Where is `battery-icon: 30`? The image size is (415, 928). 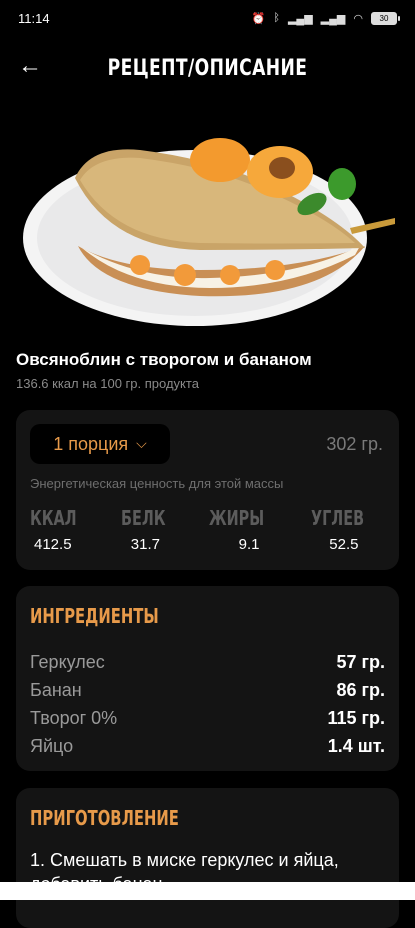
battery-icon: 30 is located at coordinates (385, 18).